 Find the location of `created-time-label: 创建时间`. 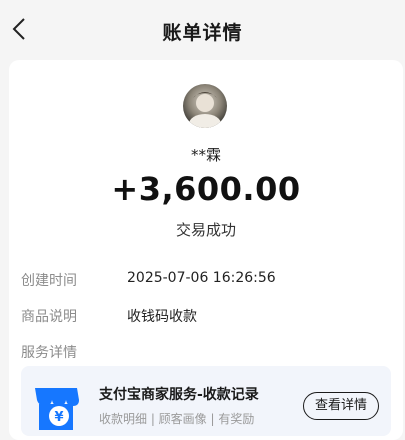

created-time-label: 创建时间 is located at coordinates (49, 281).